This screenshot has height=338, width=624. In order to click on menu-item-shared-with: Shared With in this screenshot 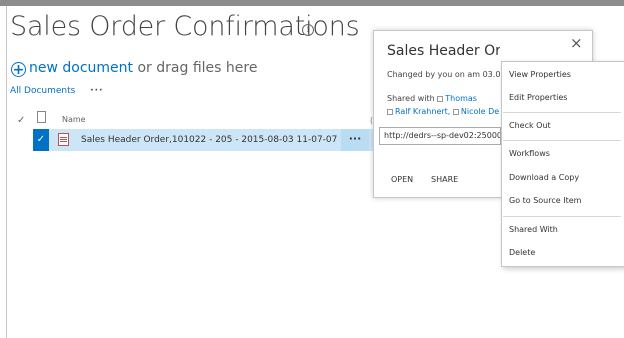, I will do `click(533, 229)`.